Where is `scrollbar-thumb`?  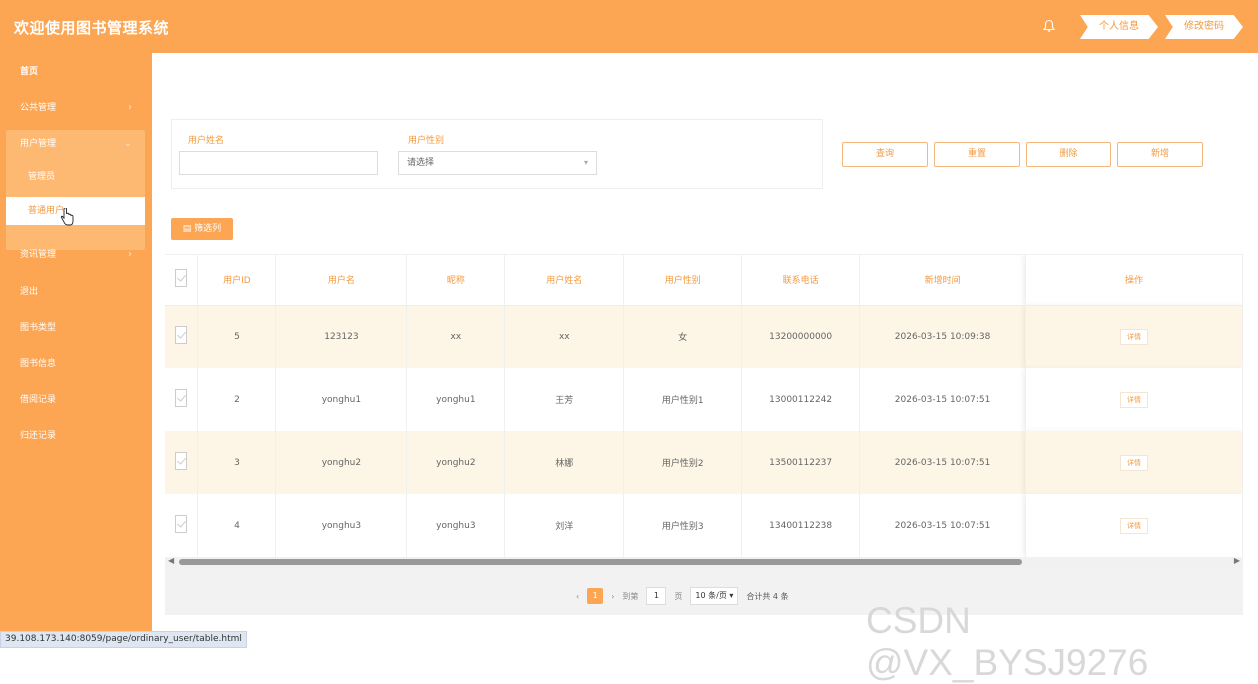
scrollbar-thumb is located at coordinates (600, 562).